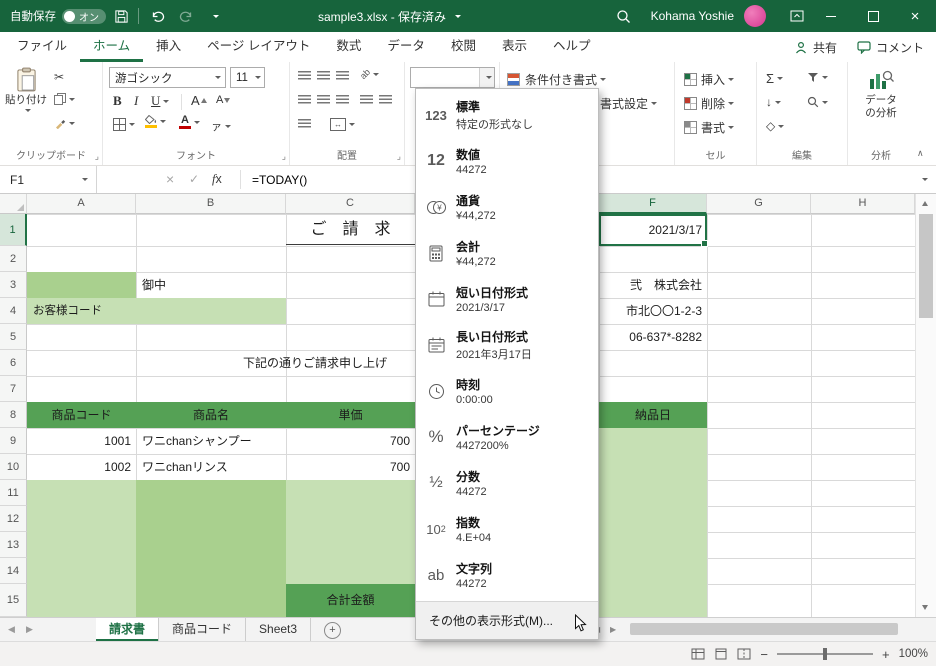  I want to click on scroll-down-icon, so click(925, 607).